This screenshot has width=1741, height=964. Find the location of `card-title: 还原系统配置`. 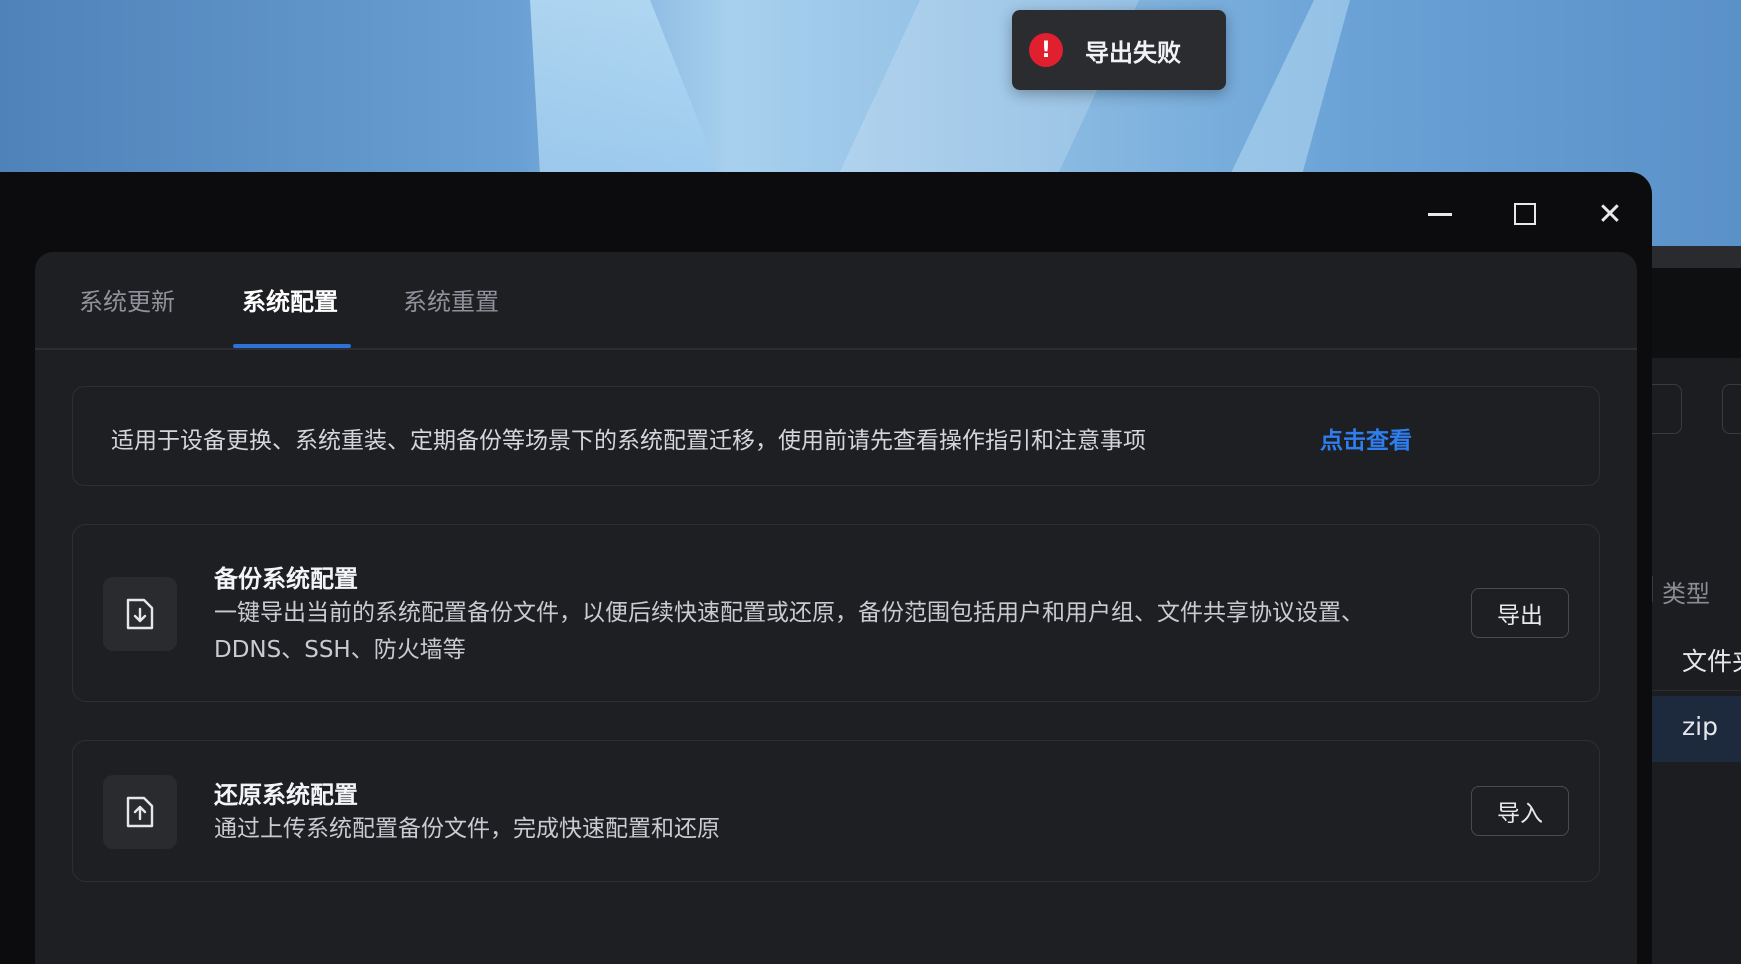

card-title: 还原系统配置 is located at coordinates (286, 795).